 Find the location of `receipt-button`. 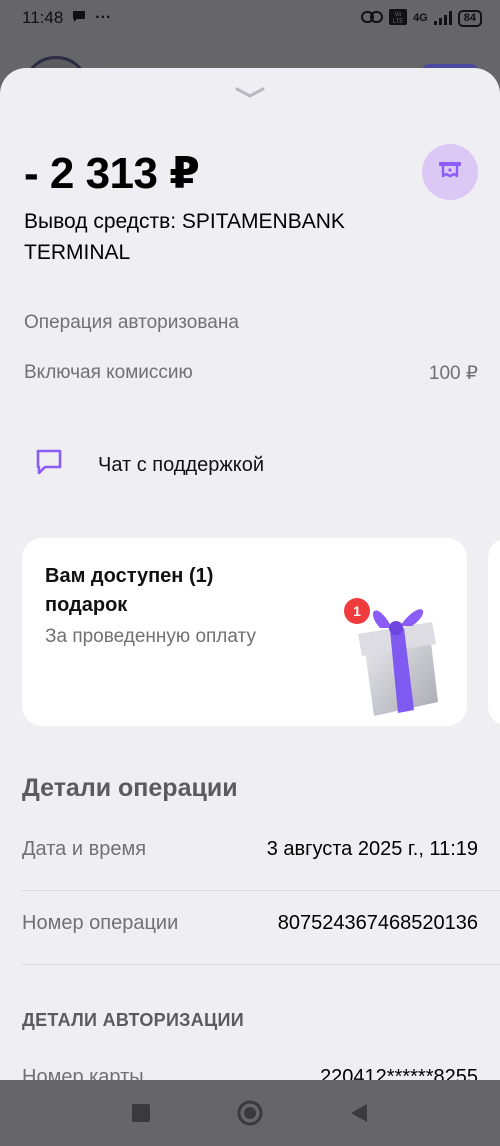

receipt-button is located at coordinates (450, 172).